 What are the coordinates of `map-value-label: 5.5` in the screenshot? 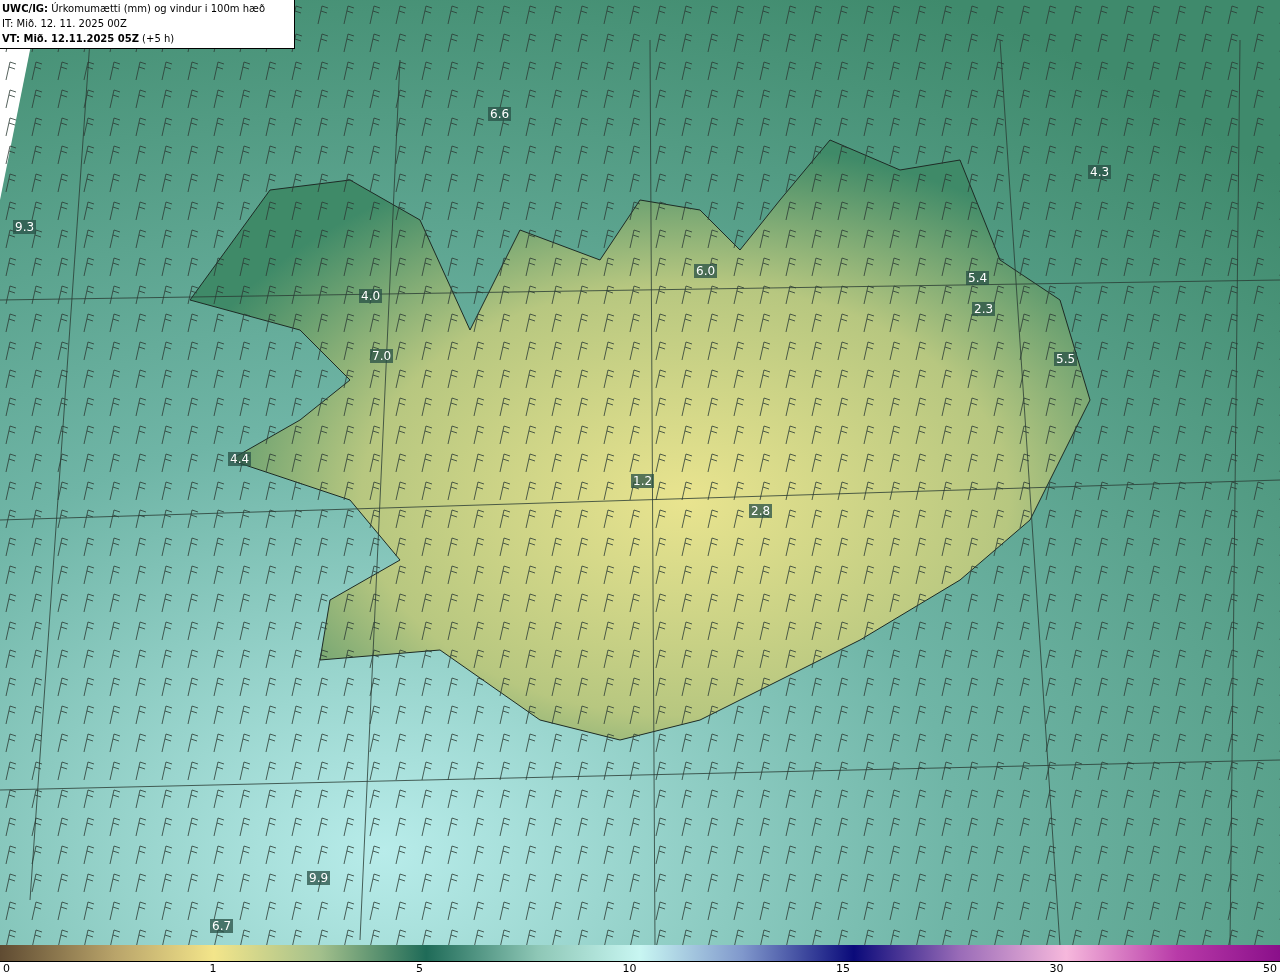 It's located at (1066, 359).